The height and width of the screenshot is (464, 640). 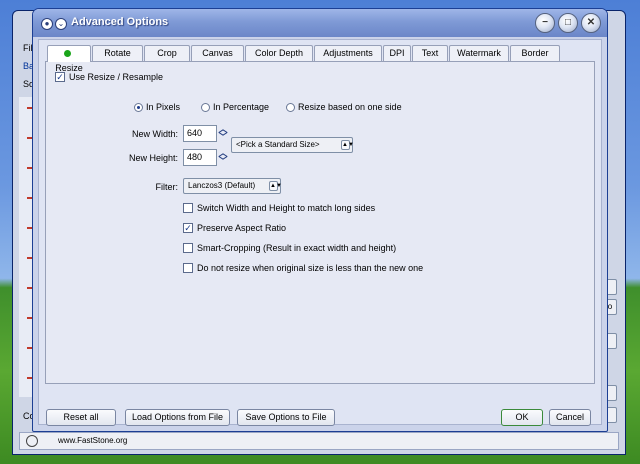 I want to click on reset-all-button: Reset all, so click(x=81, y=417).